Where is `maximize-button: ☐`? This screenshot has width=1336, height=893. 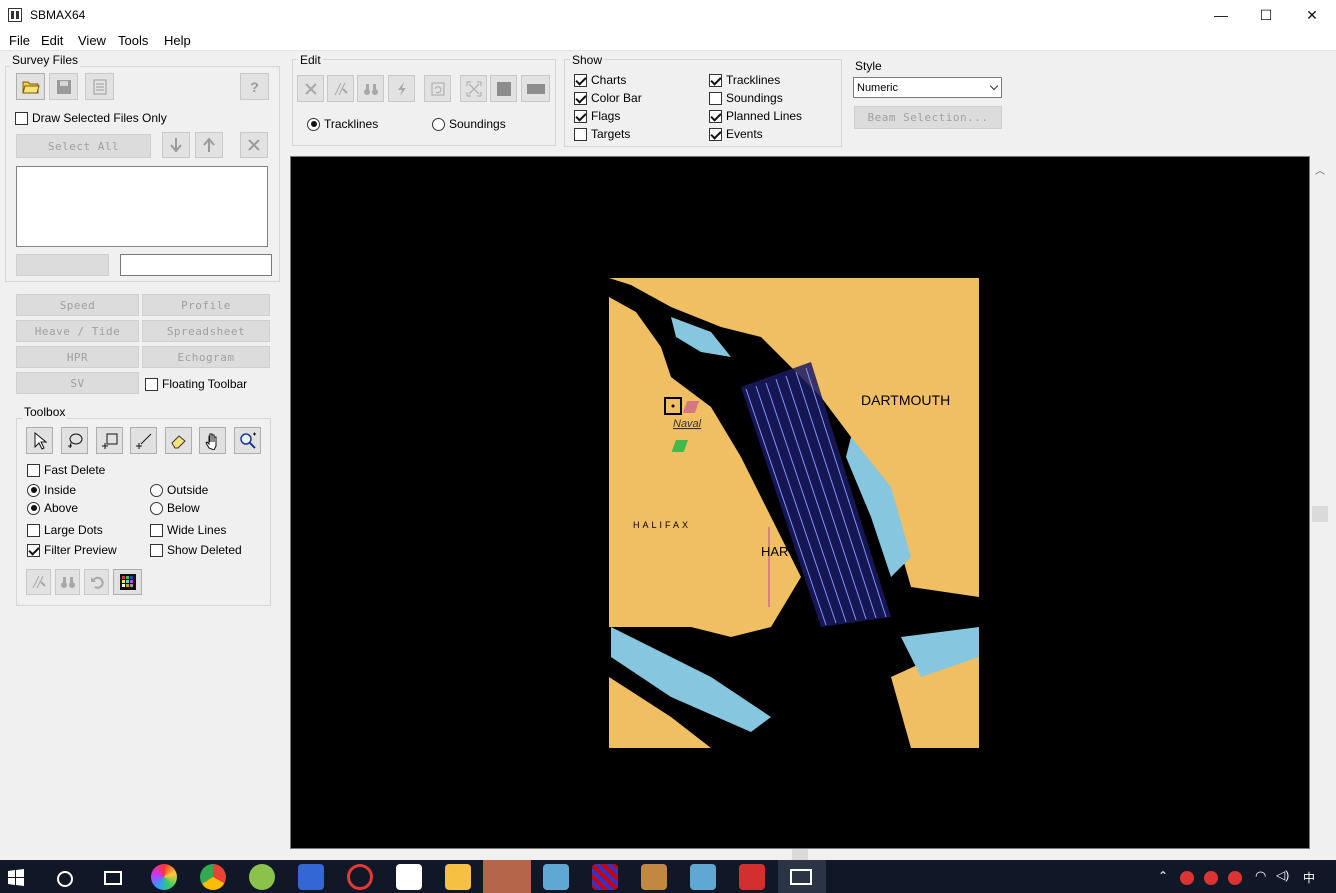
maximize-button: ☐ is located at coordinates (1266, 15).